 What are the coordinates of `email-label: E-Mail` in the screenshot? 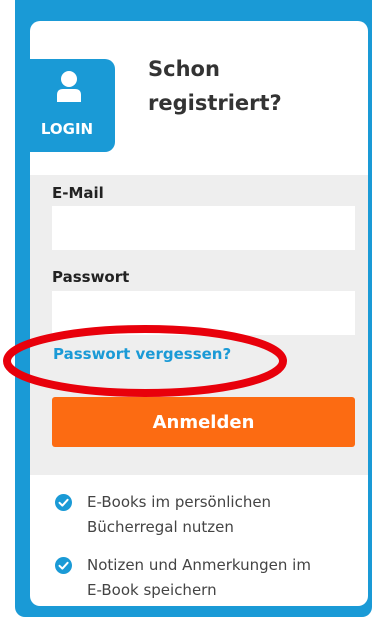 It's located at (78, 193).